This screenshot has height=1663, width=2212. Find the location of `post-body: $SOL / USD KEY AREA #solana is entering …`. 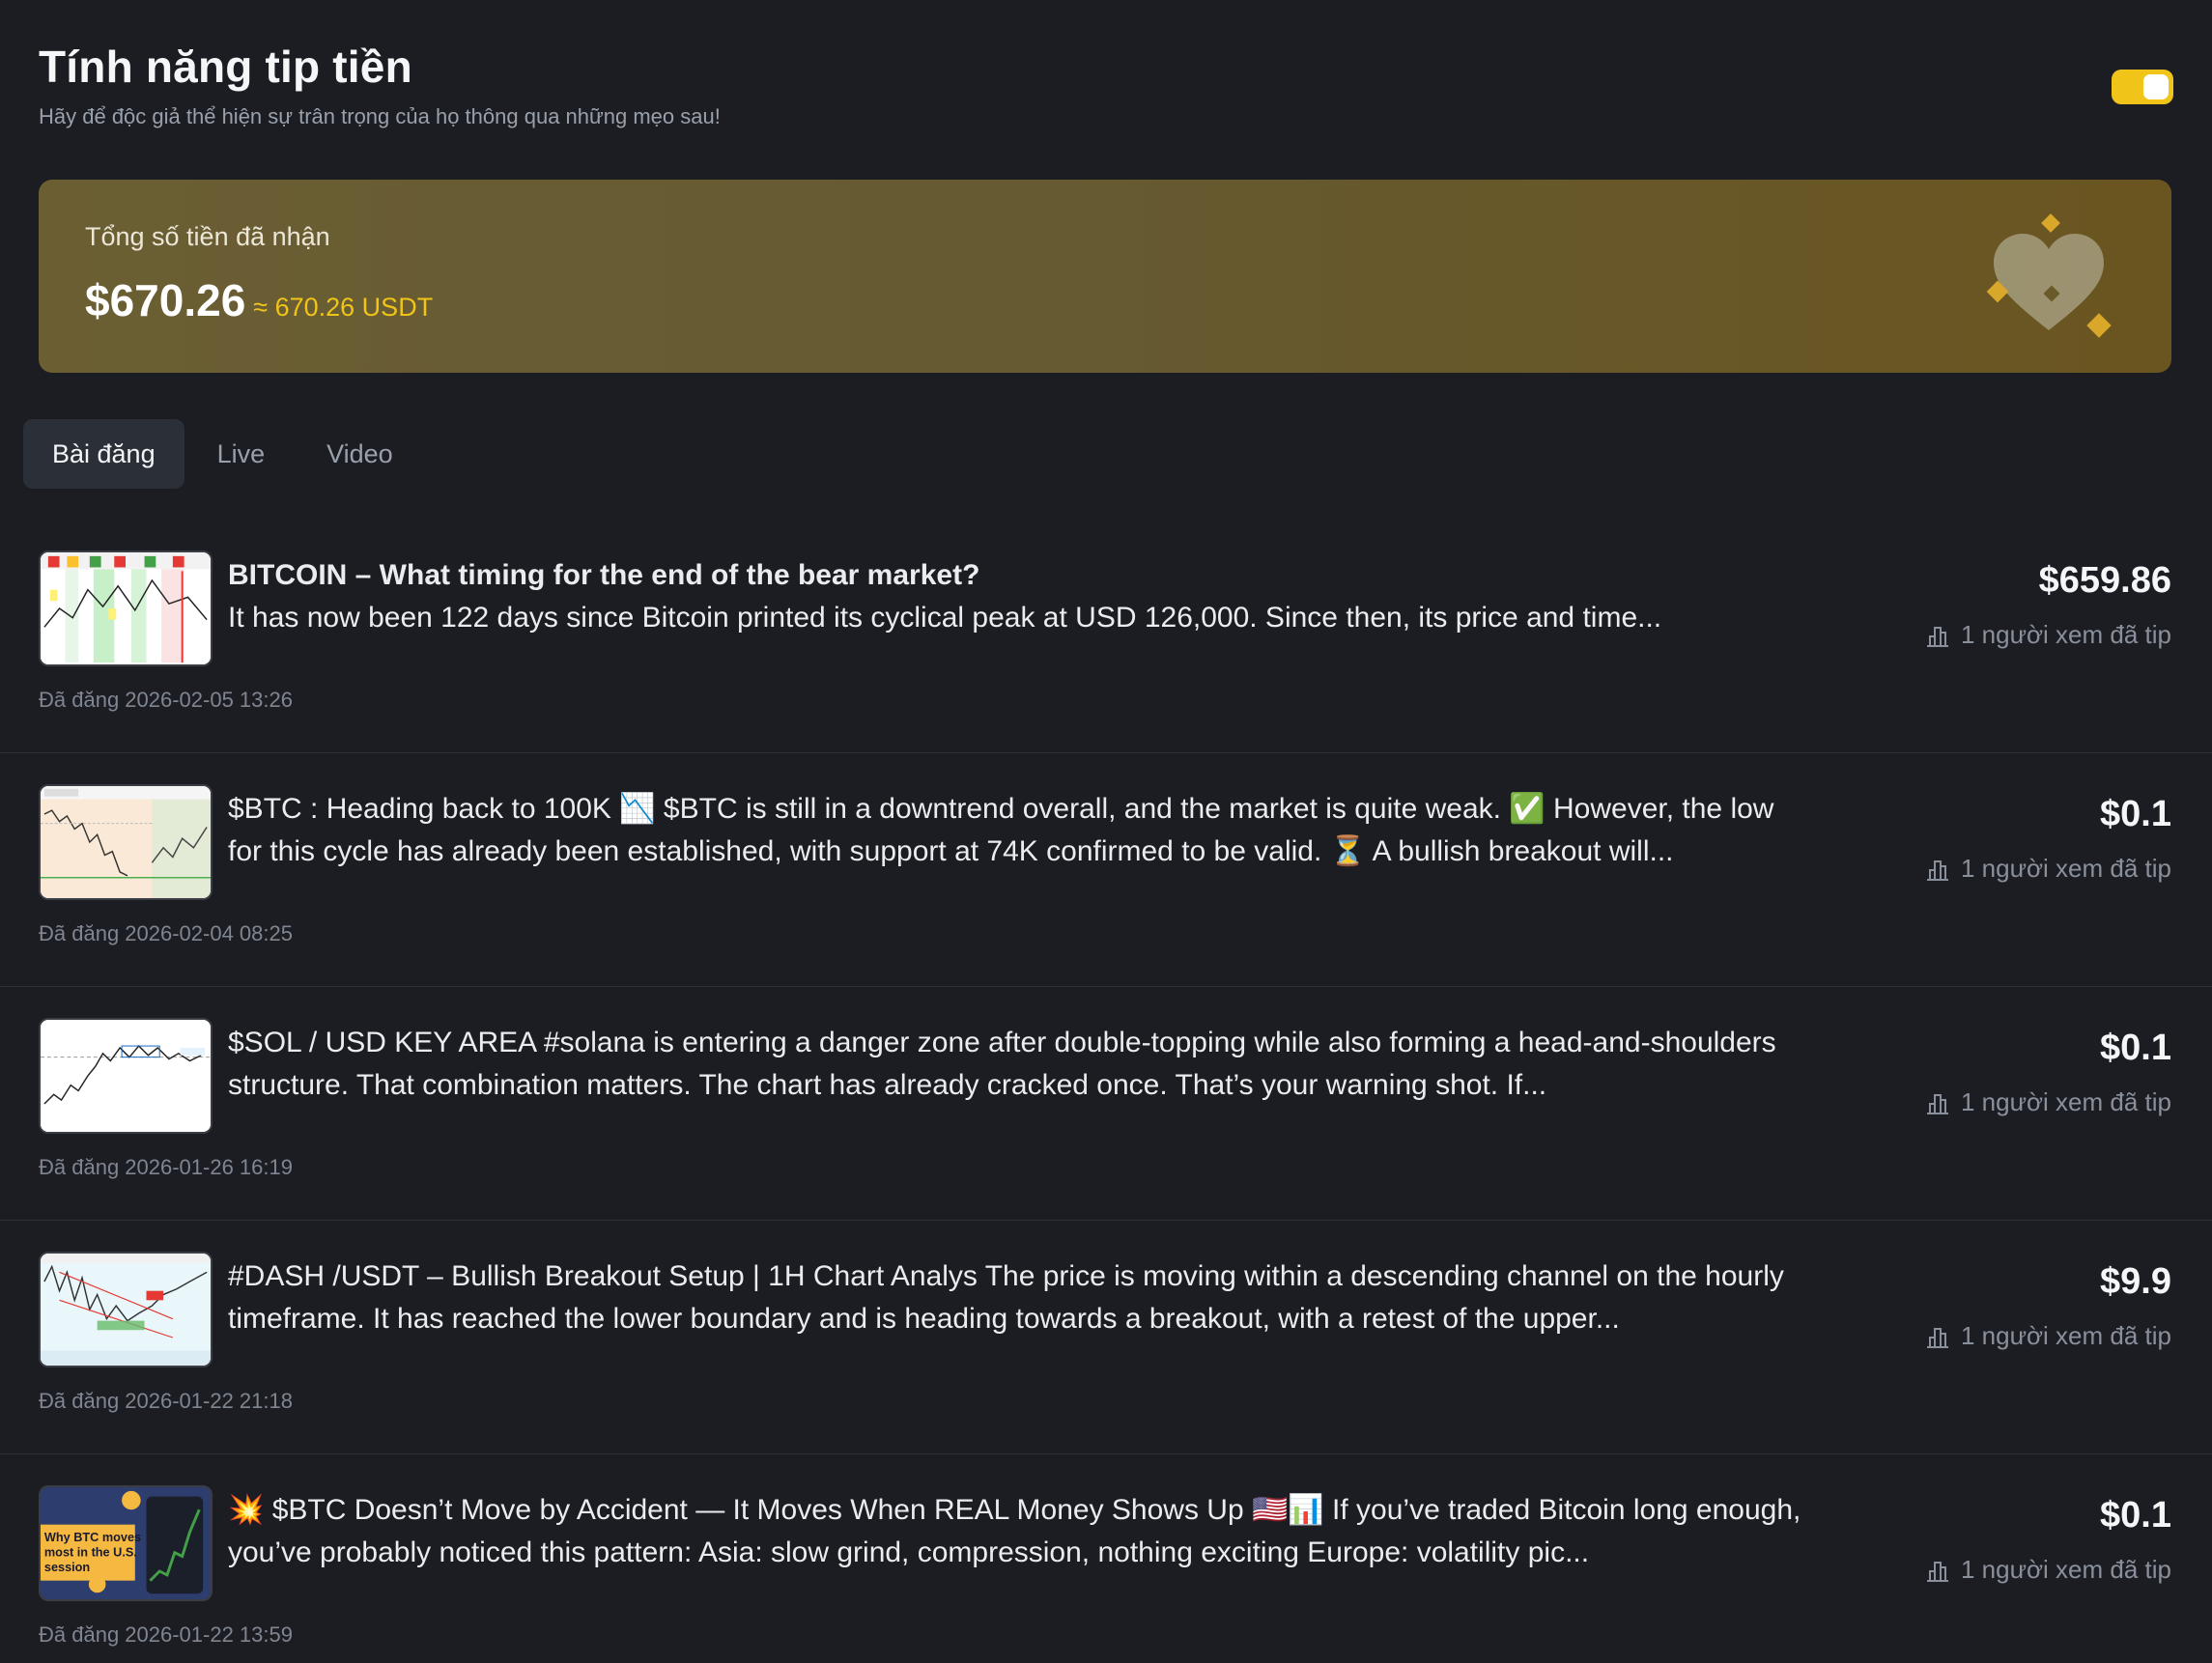

post-body: $SOL / USD KEY AREA #solana is entering … is located at coordinates (1002, 1064).